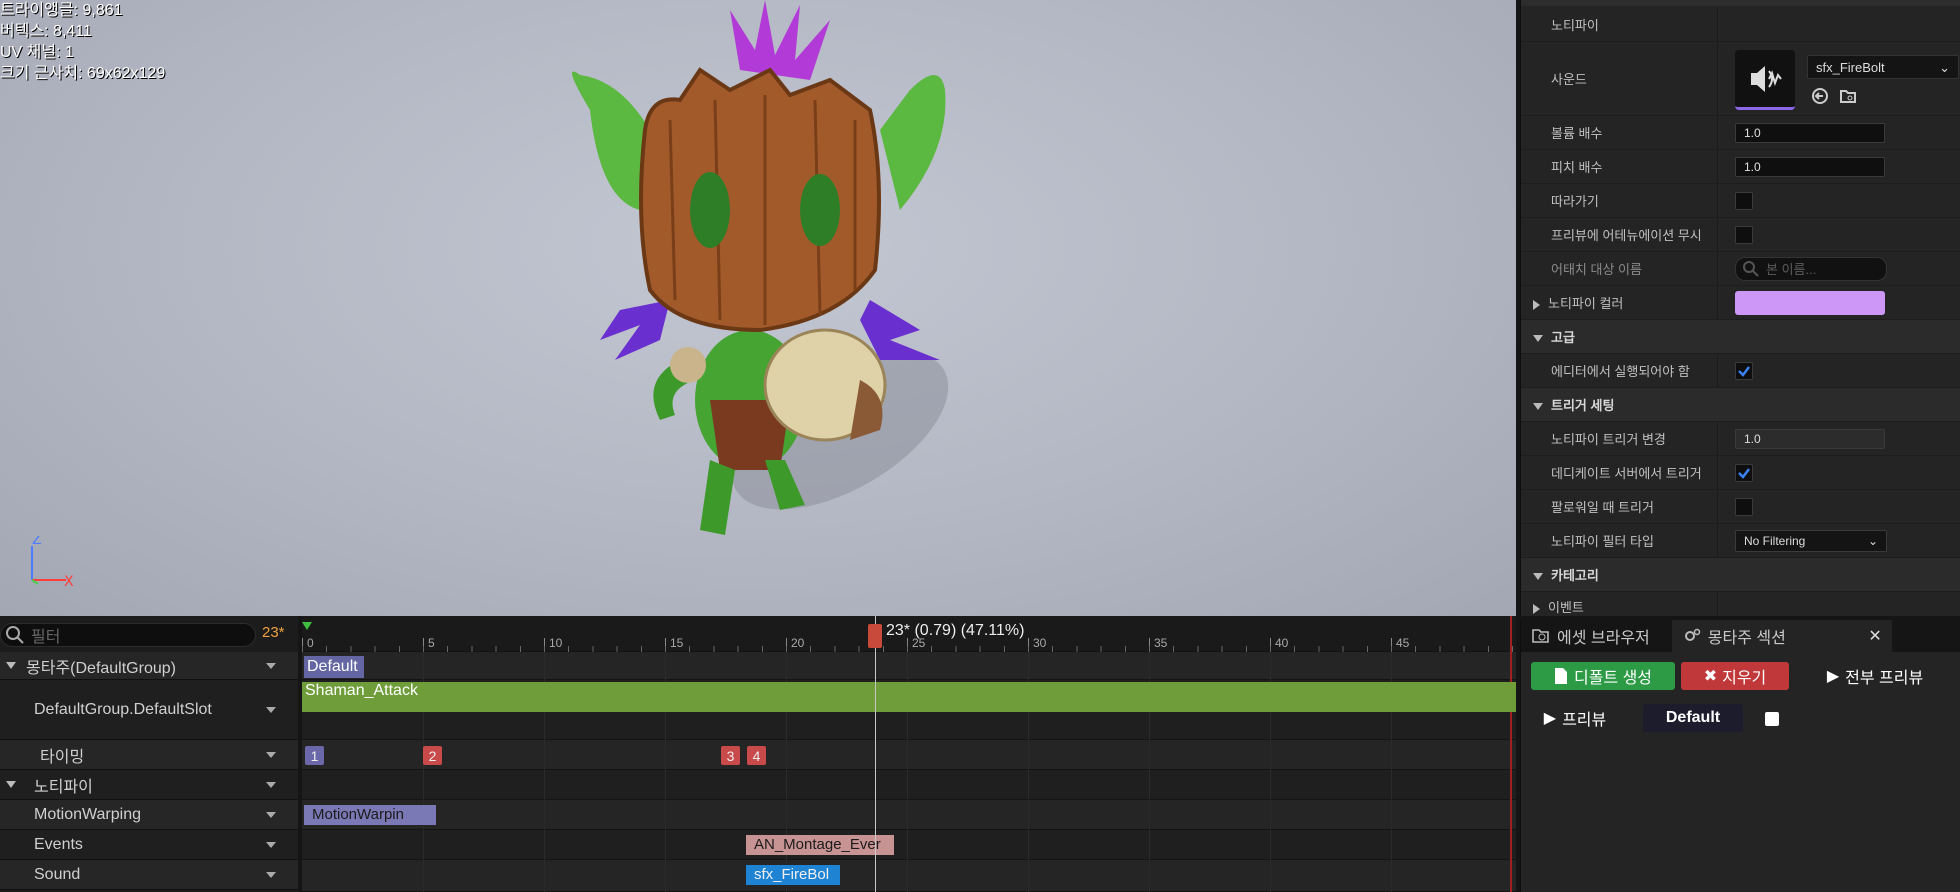 The height and width of the screenshot is (892, 1960). Describe the element at coordinates (149, 785) in the screenshot. I see `track-notify: 노티파이` at that location.